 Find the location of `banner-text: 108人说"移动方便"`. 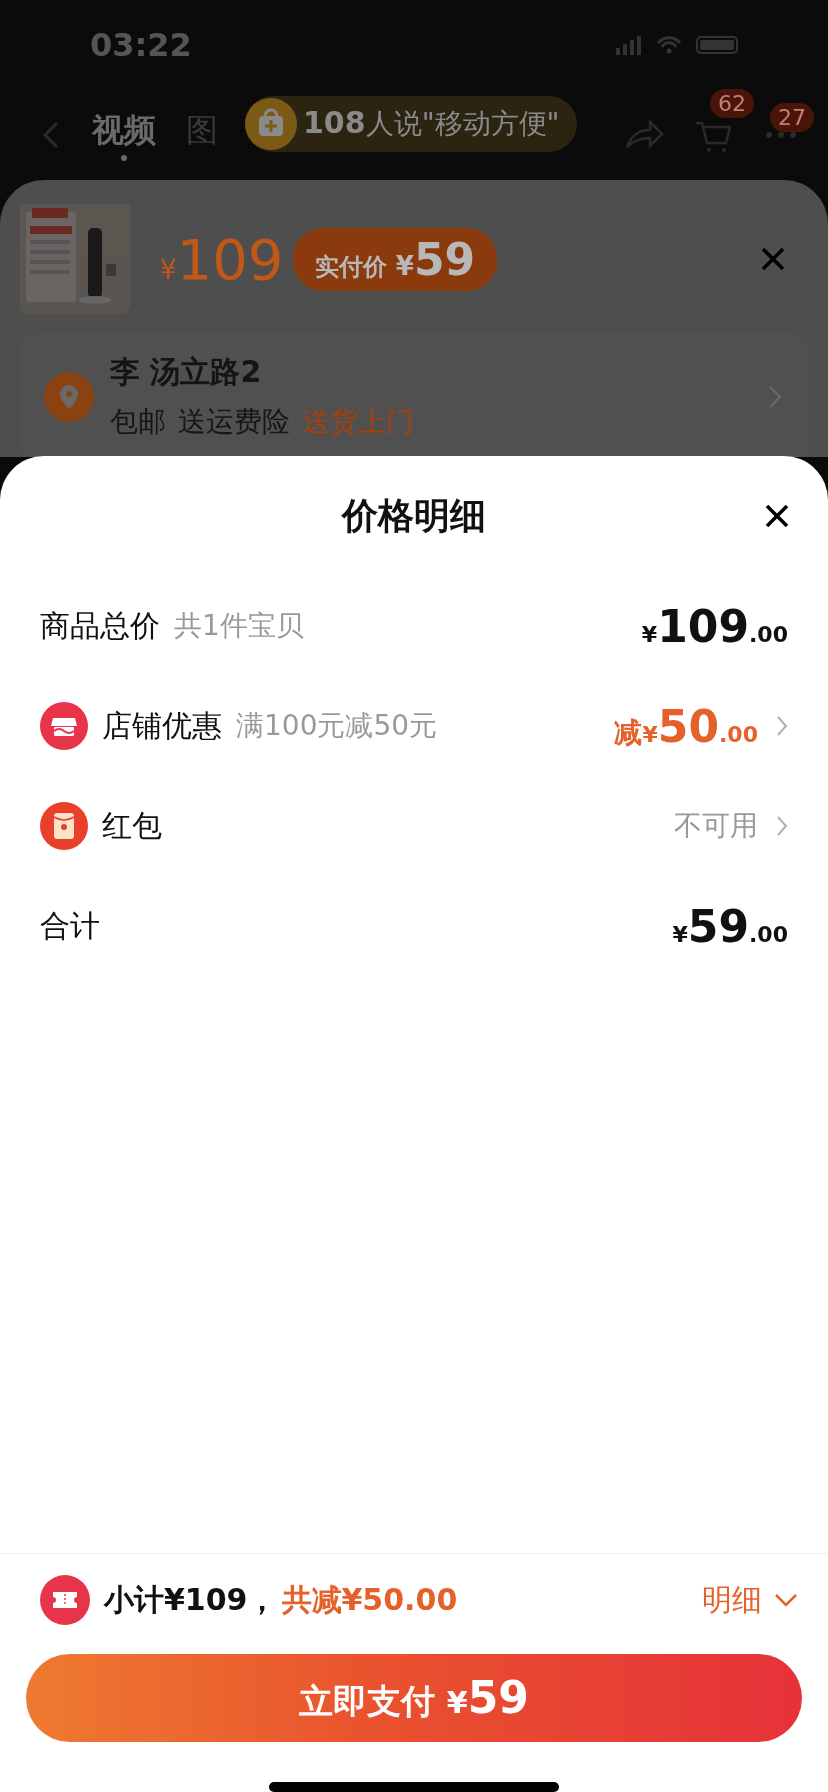

banner-text: 108人说"移动方便" is located at coordinates (431, 123).